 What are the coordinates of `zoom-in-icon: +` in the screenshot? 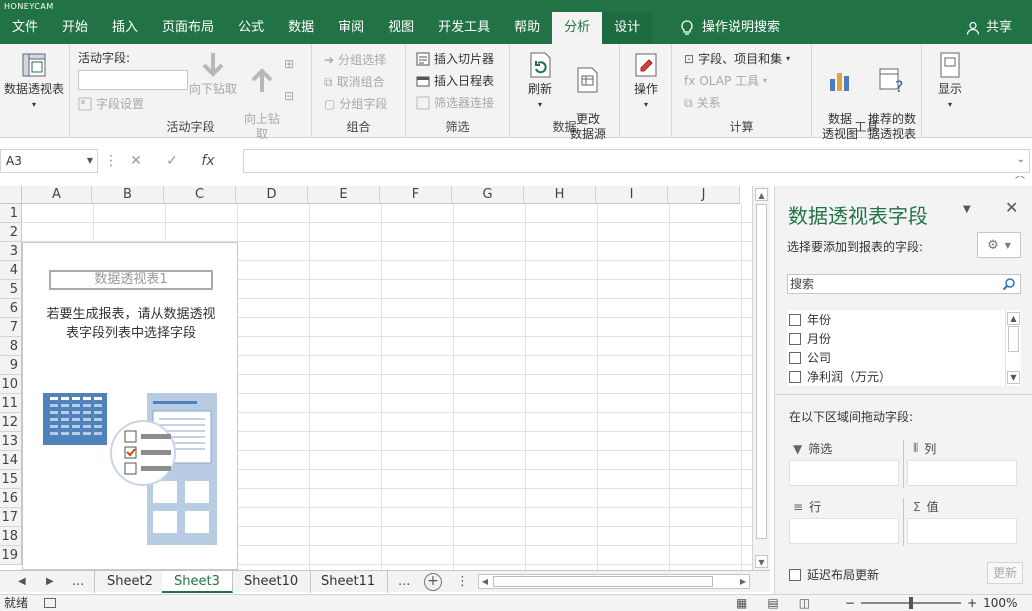 It's located at (972, 603).